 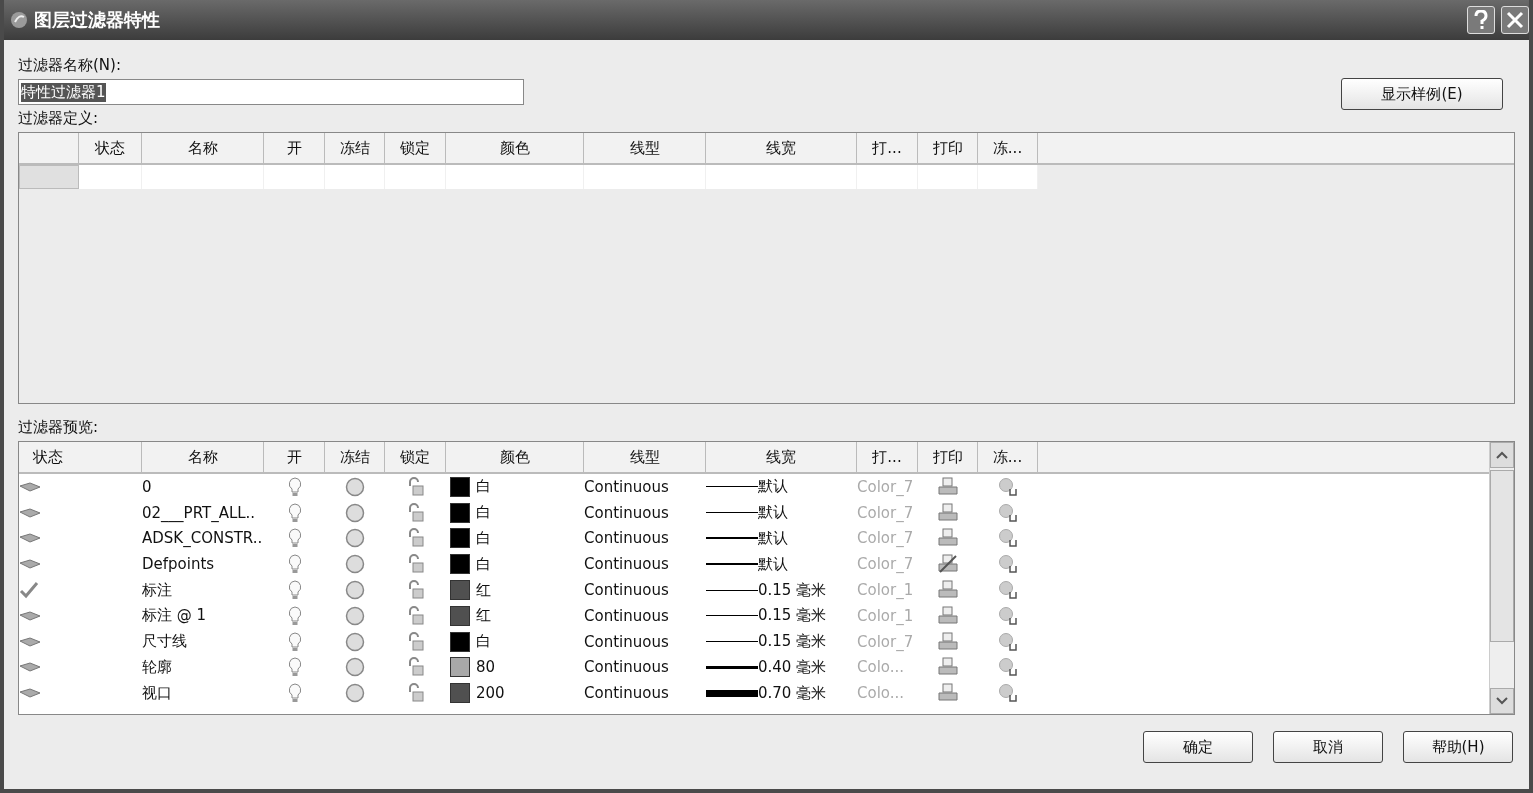 I want to click on cancel-button: 取消, so click(x=1328, y=747).